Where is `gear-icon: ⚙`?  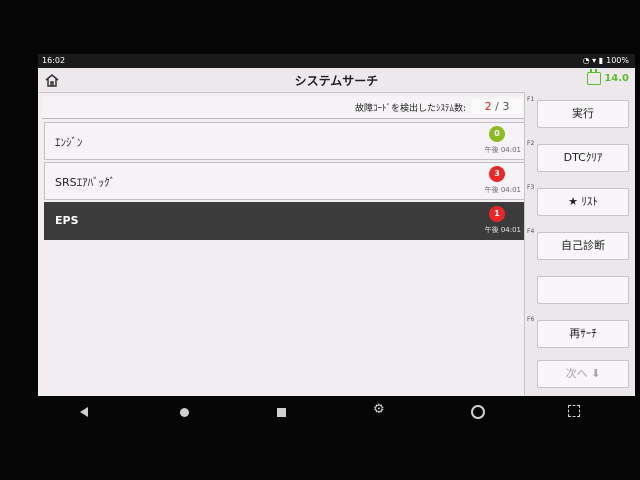
gear-icon: ⚙ is located at coordinates (380, 409).